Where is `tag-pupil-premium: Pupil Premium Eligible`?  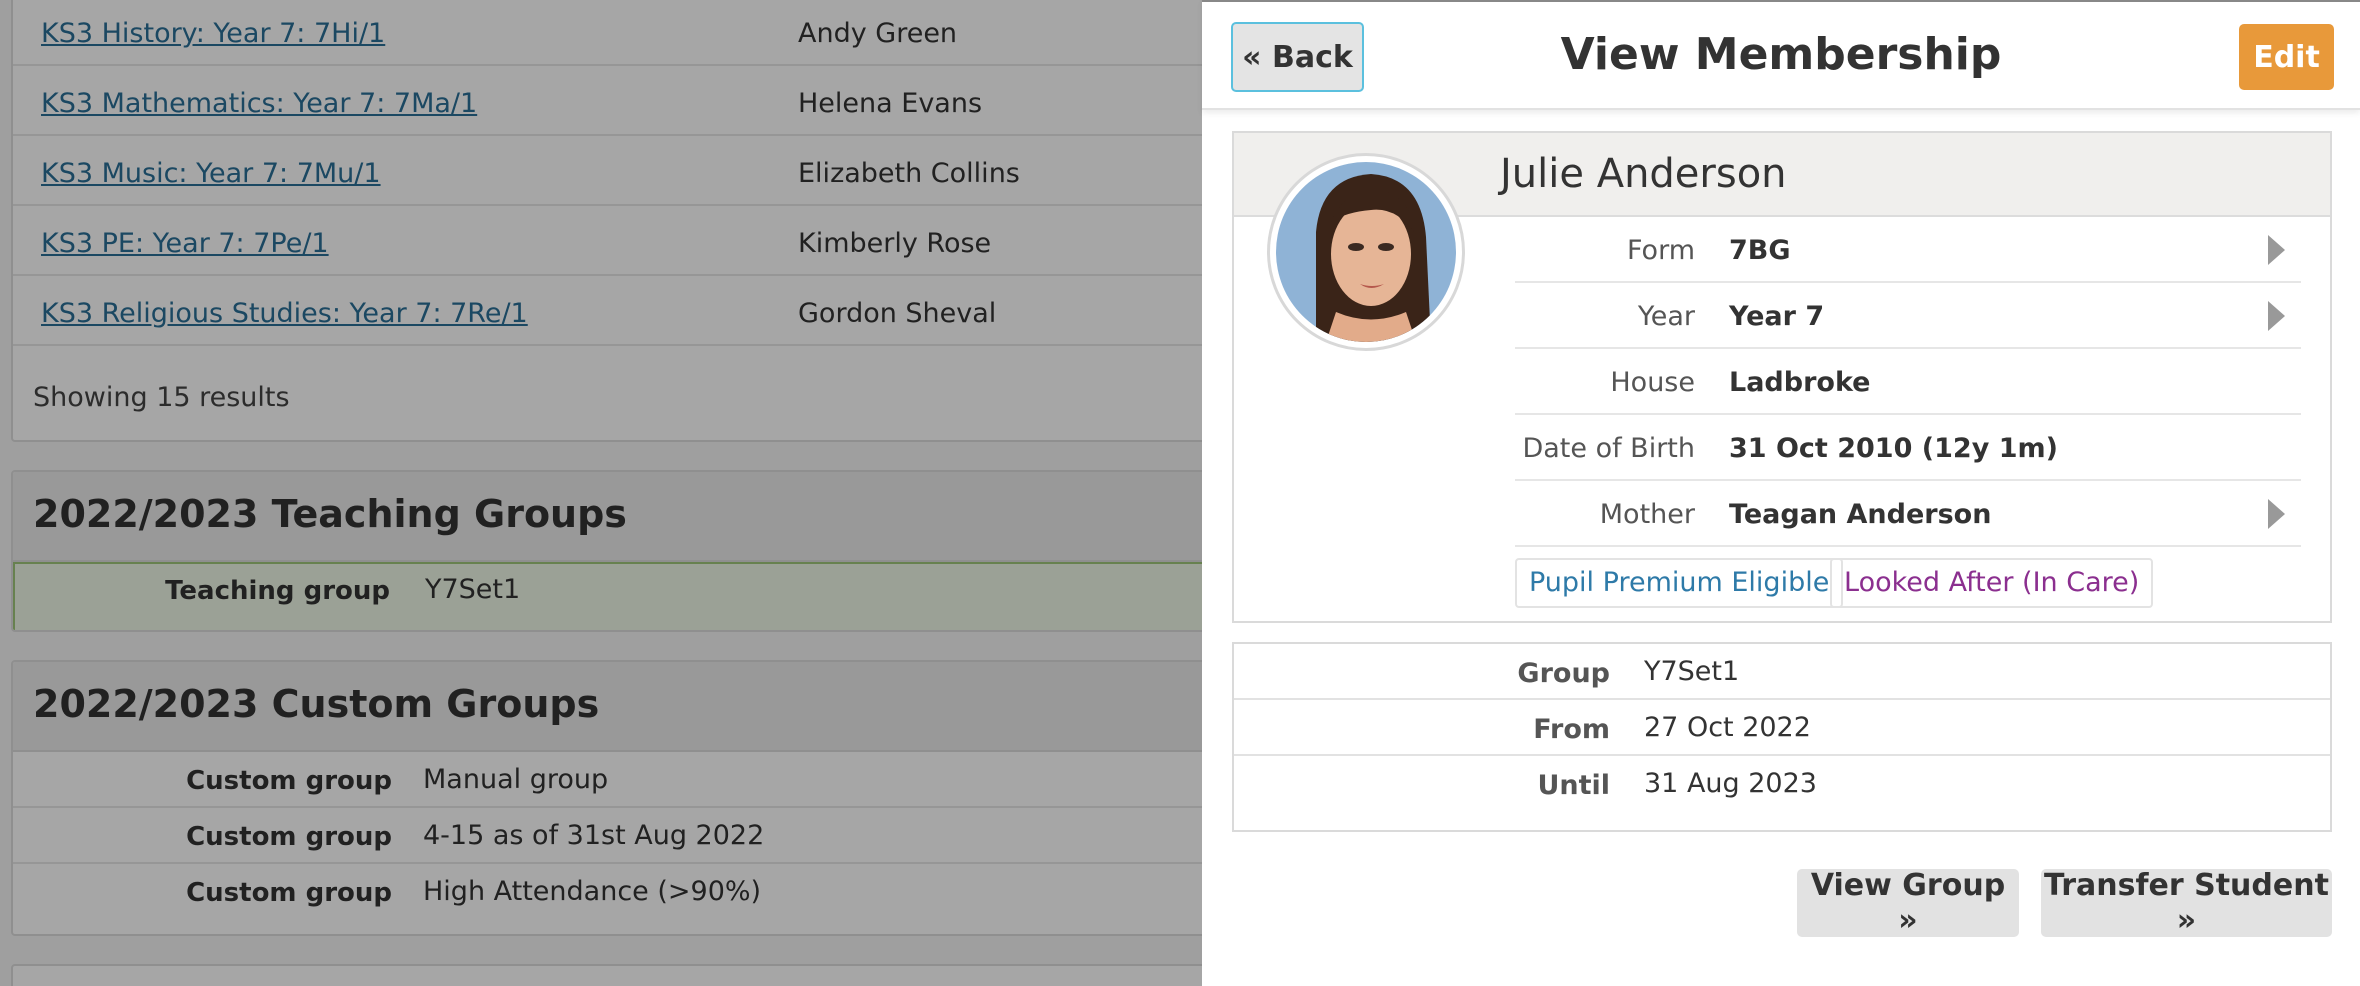 tag-pupil-premium: Pupil Premium Eligible is located at coordinates (1679, 583).